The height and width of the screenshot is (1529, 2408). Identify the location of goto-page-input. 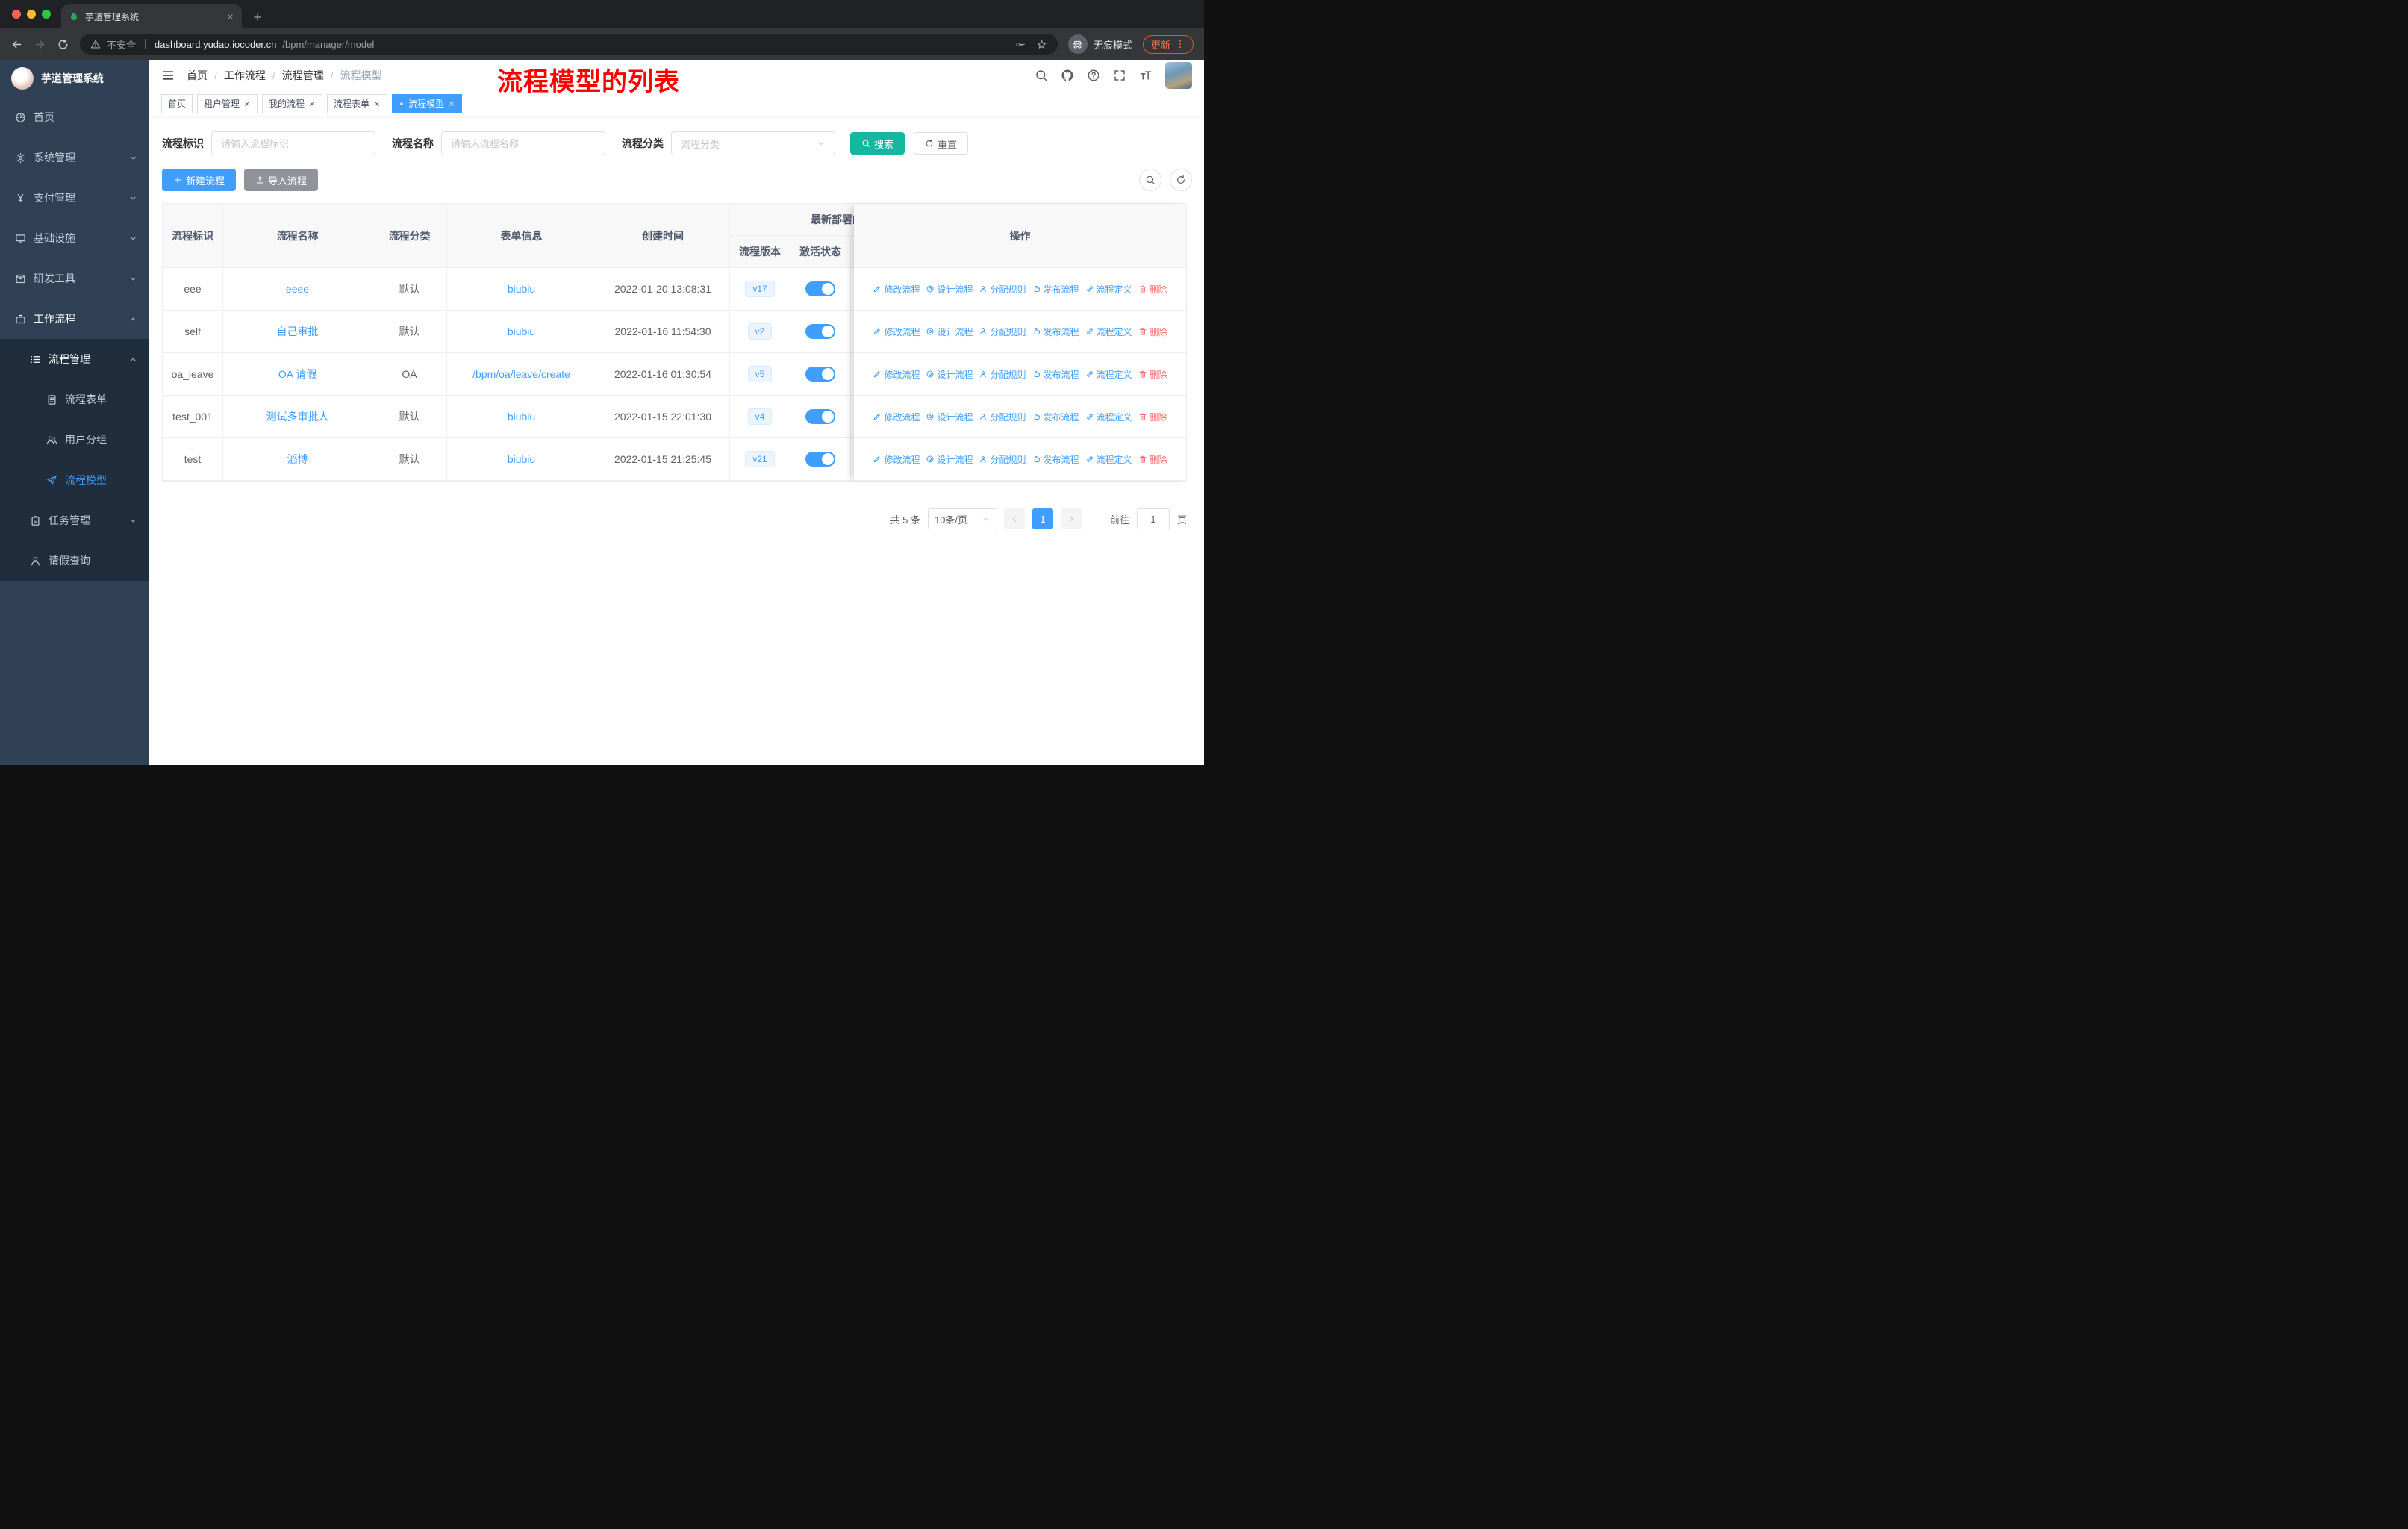
(1153, 519).